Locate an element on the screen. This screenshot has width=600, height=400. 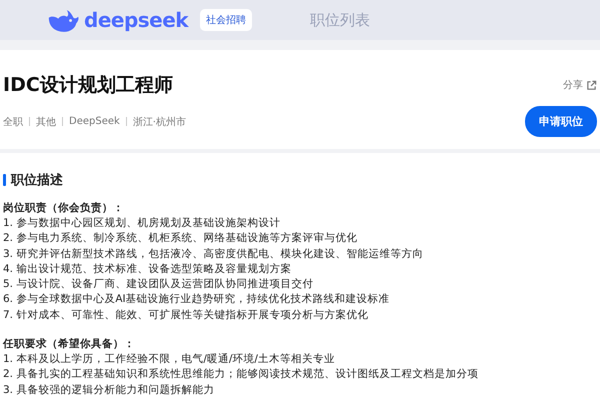
job-meta: DeepSeek is located at coordinates (94, 121).